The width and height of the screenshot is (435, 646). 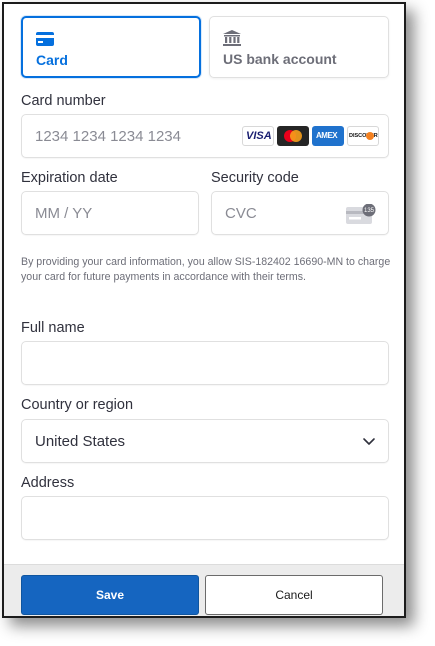 What do you see at coordinates (64, 213) in the screenshot?
I see `expiration-placeholder: MM / YY` at bounding box center [64, 213].